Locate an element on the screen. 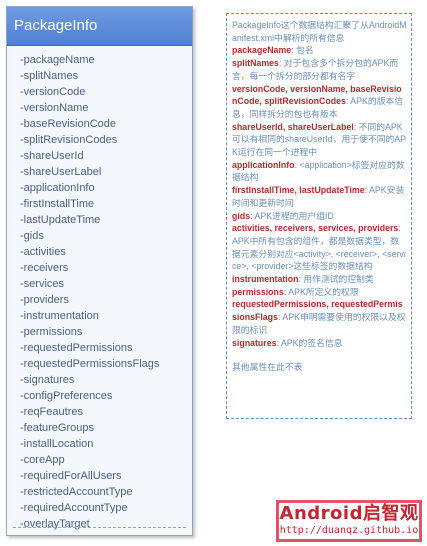 The height and width of the screenshot is (546, 427). class-field: -restrictedAccountType is located at coordinates (76, 492).